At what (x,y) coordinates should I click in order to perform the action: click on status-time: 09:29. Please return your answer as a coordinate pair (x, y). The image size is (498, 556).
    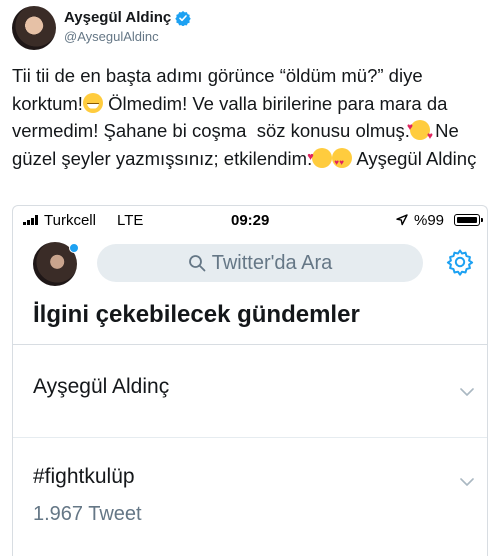
    Looking at the image, I should click on (250, 220).